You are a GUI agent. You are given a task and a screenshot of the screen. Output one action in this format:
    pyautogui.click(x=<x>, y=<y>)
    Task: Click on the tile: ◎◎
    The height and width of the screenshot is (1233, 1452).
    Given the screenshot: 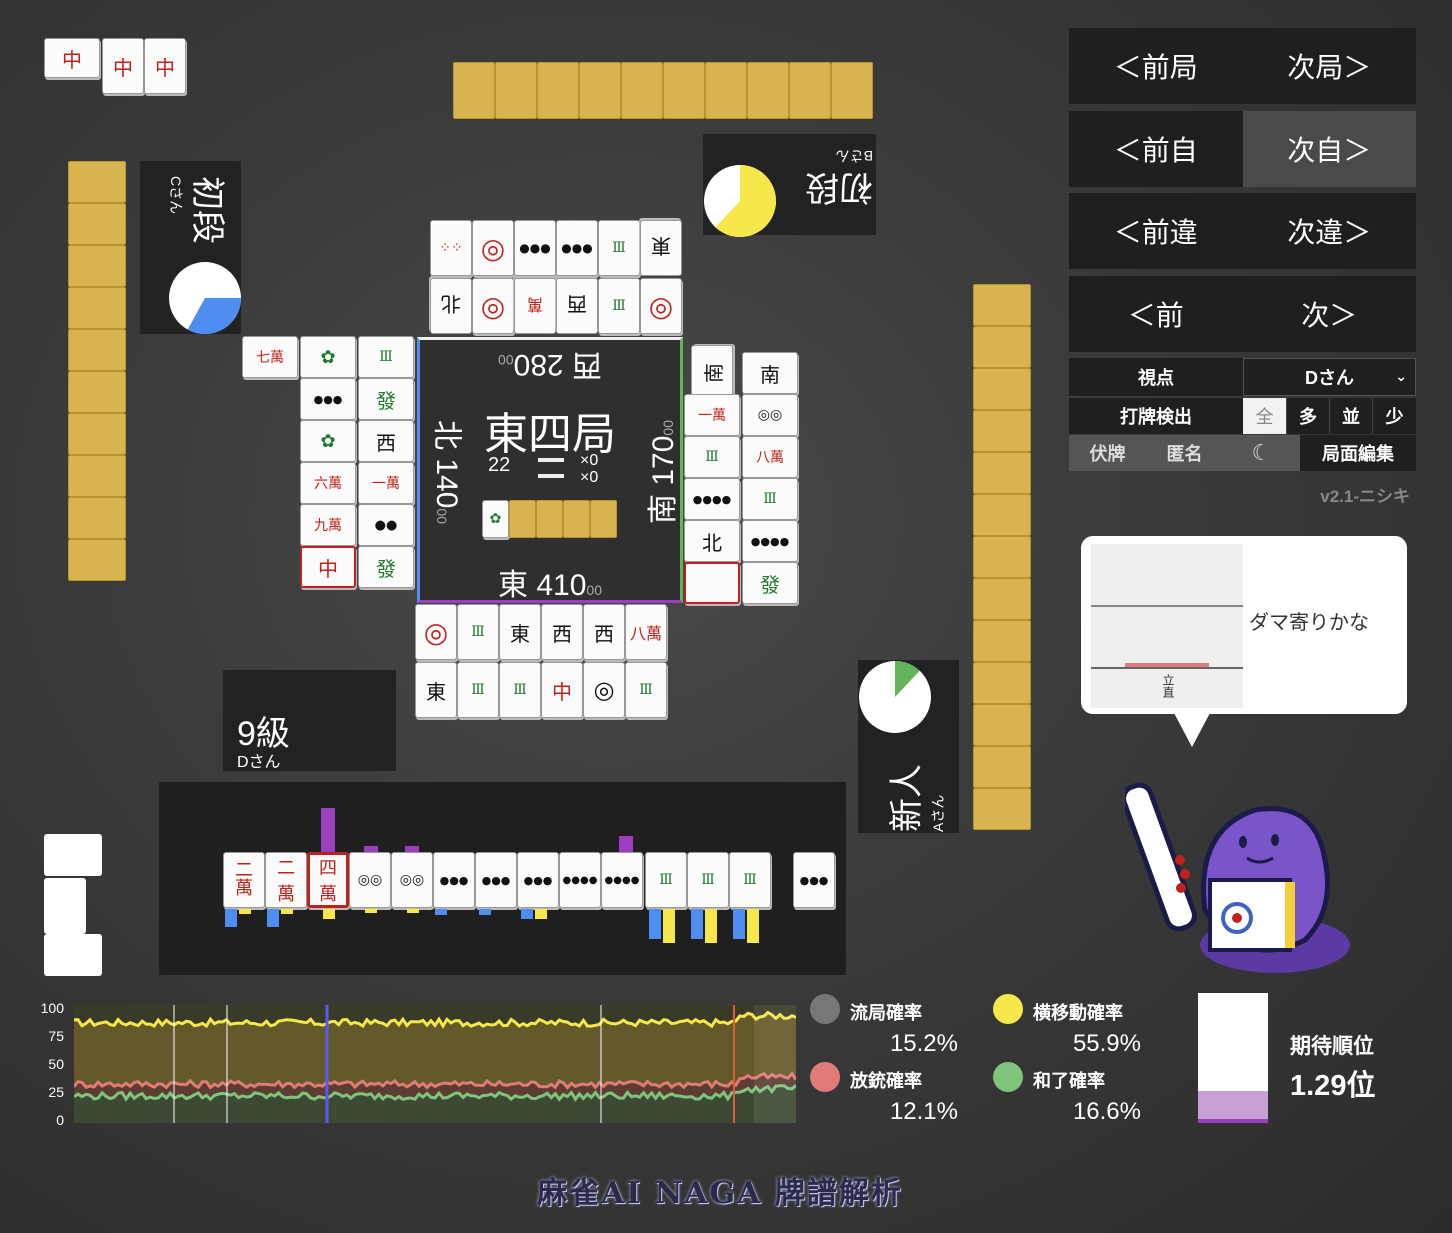 What is the action you would take?
    pyautogui.click(x=770, y=415)
    